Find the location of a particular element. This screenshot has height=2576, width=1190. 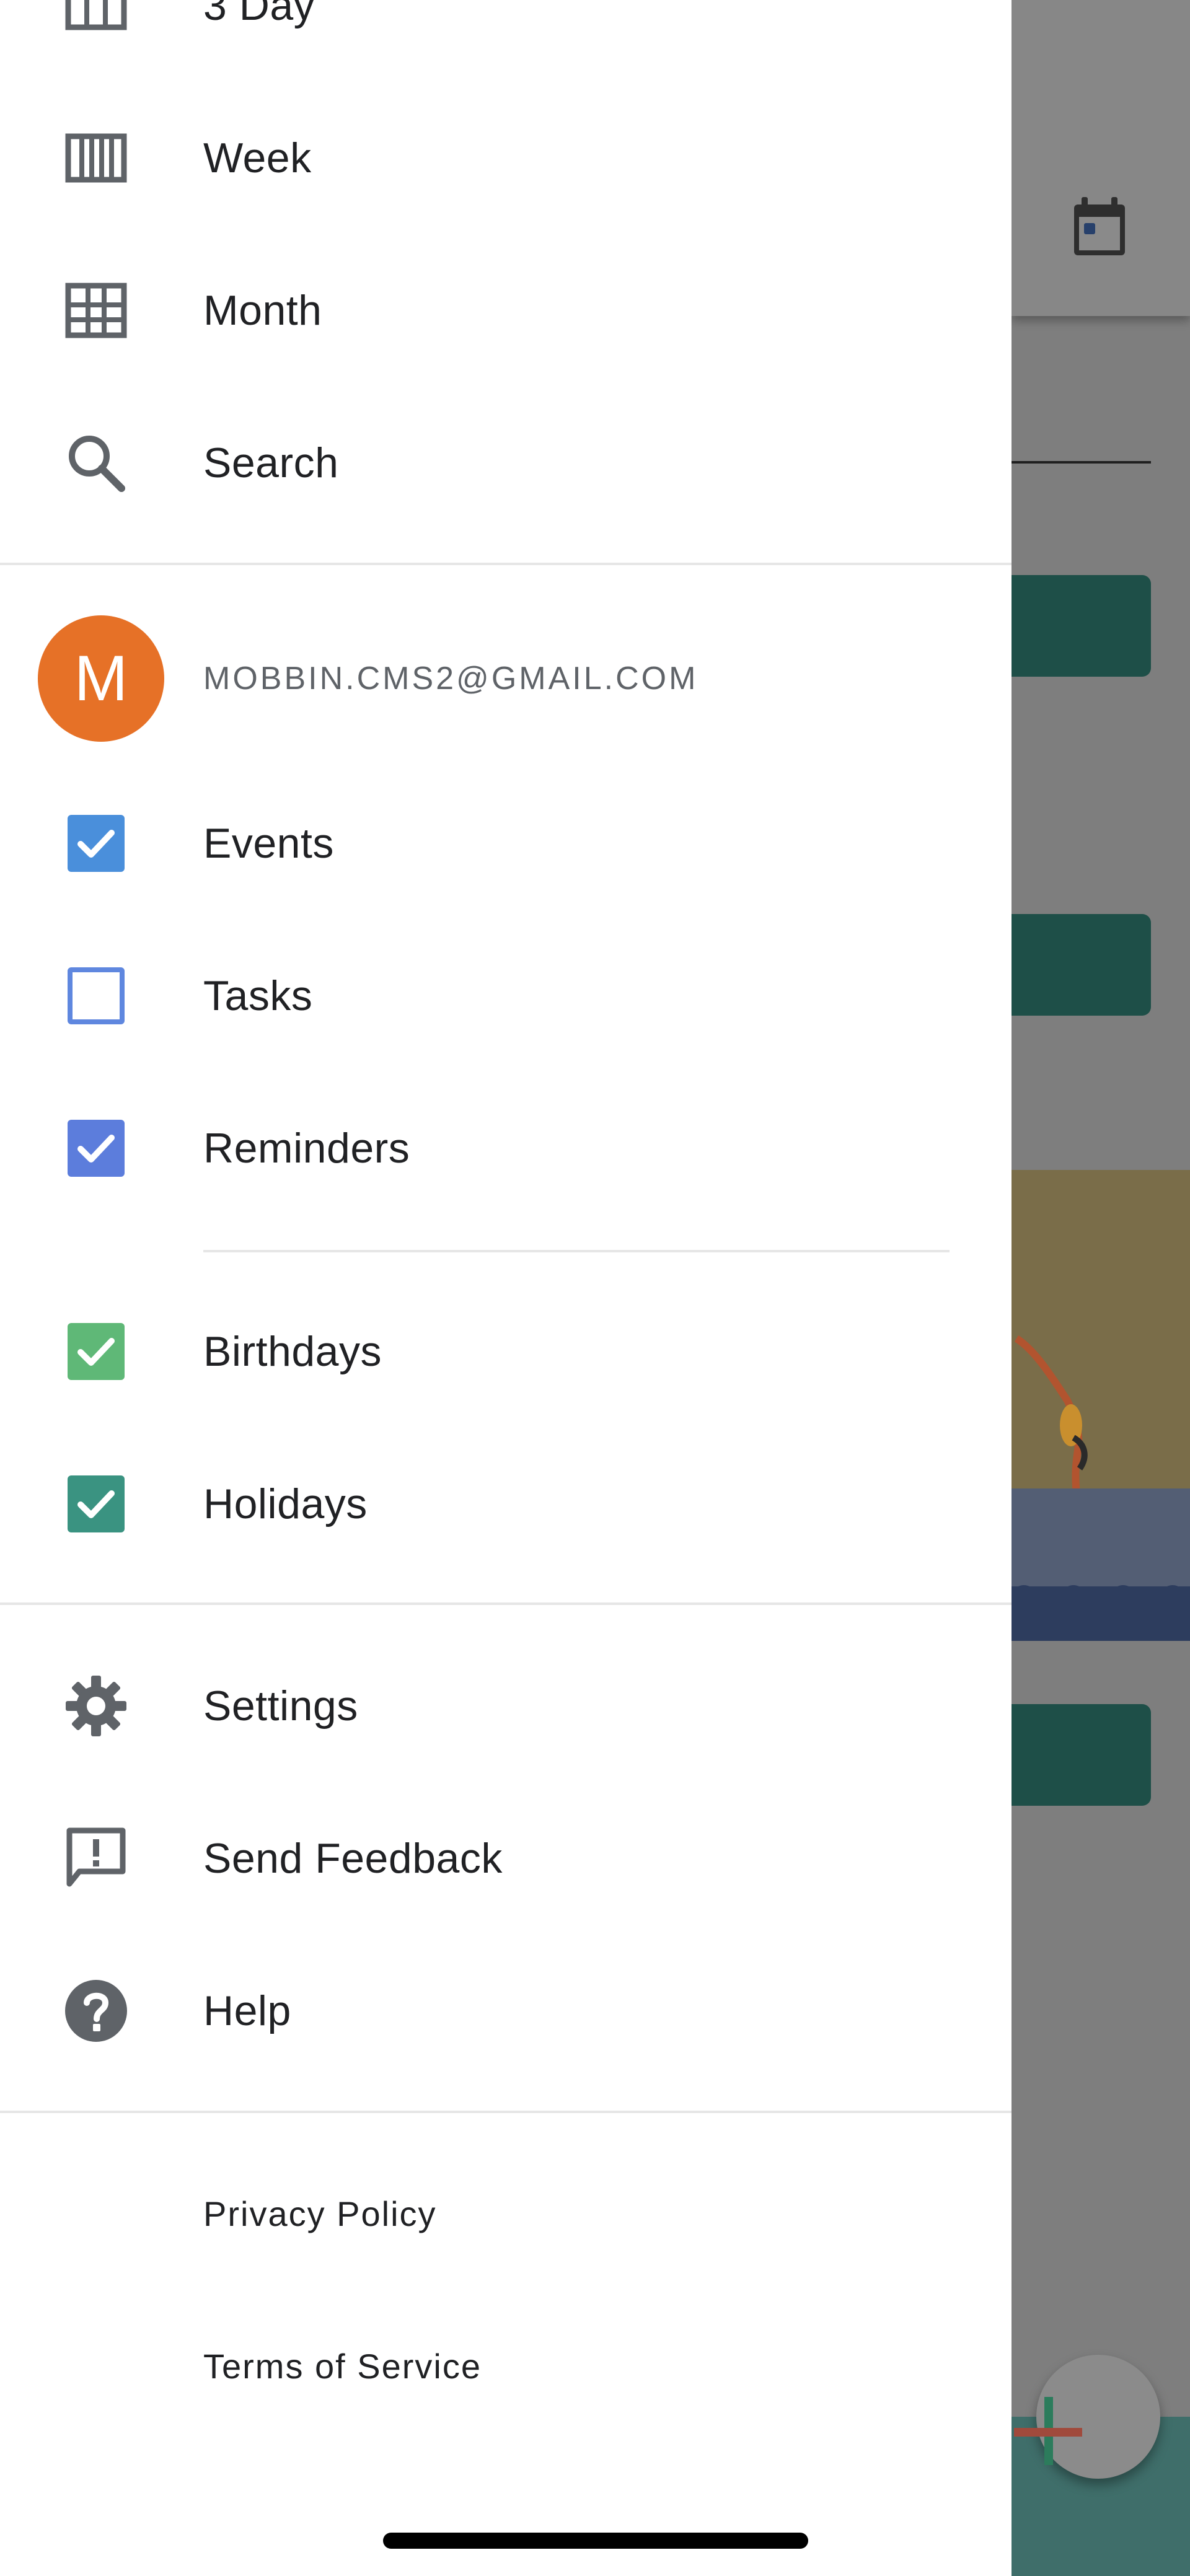

terms-of-service-link: Terms of Service is located at coordinates (342, 2366).